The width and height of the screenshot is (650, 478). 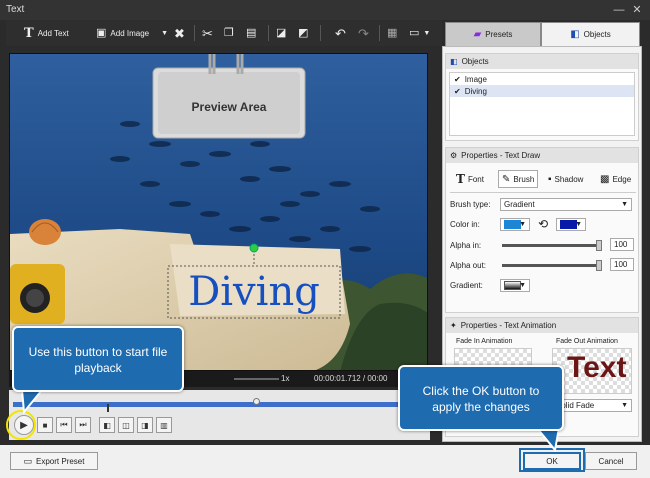 What do you see at coordinates (256, 401) in the screenshot?
I see `timeline-handle` at bounding box center [256, 401].